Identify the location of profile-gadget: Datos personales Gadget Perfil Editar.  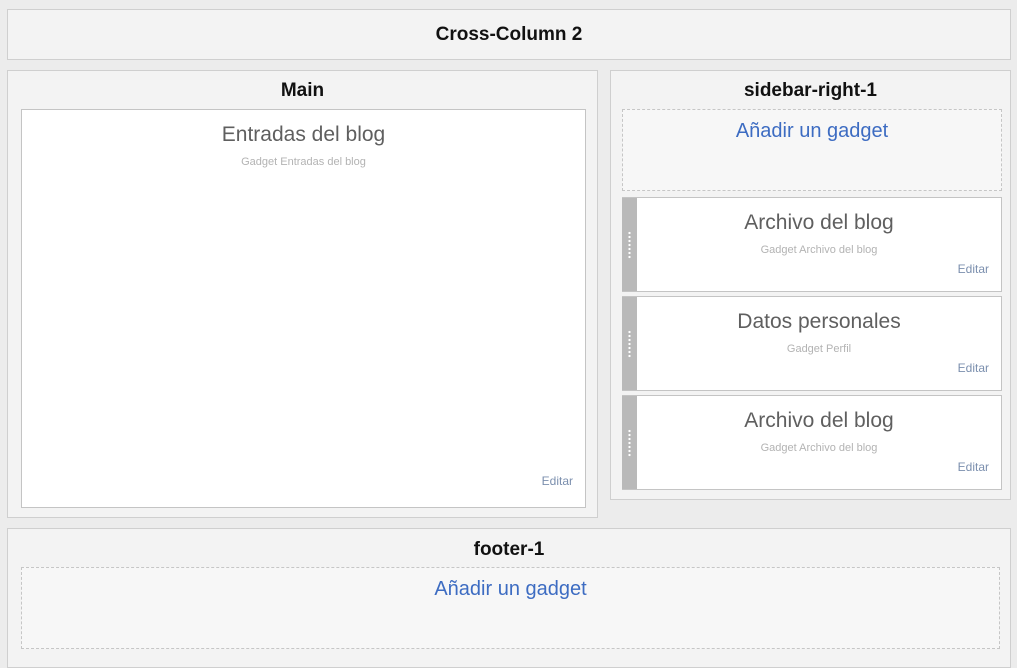
(812, 343).